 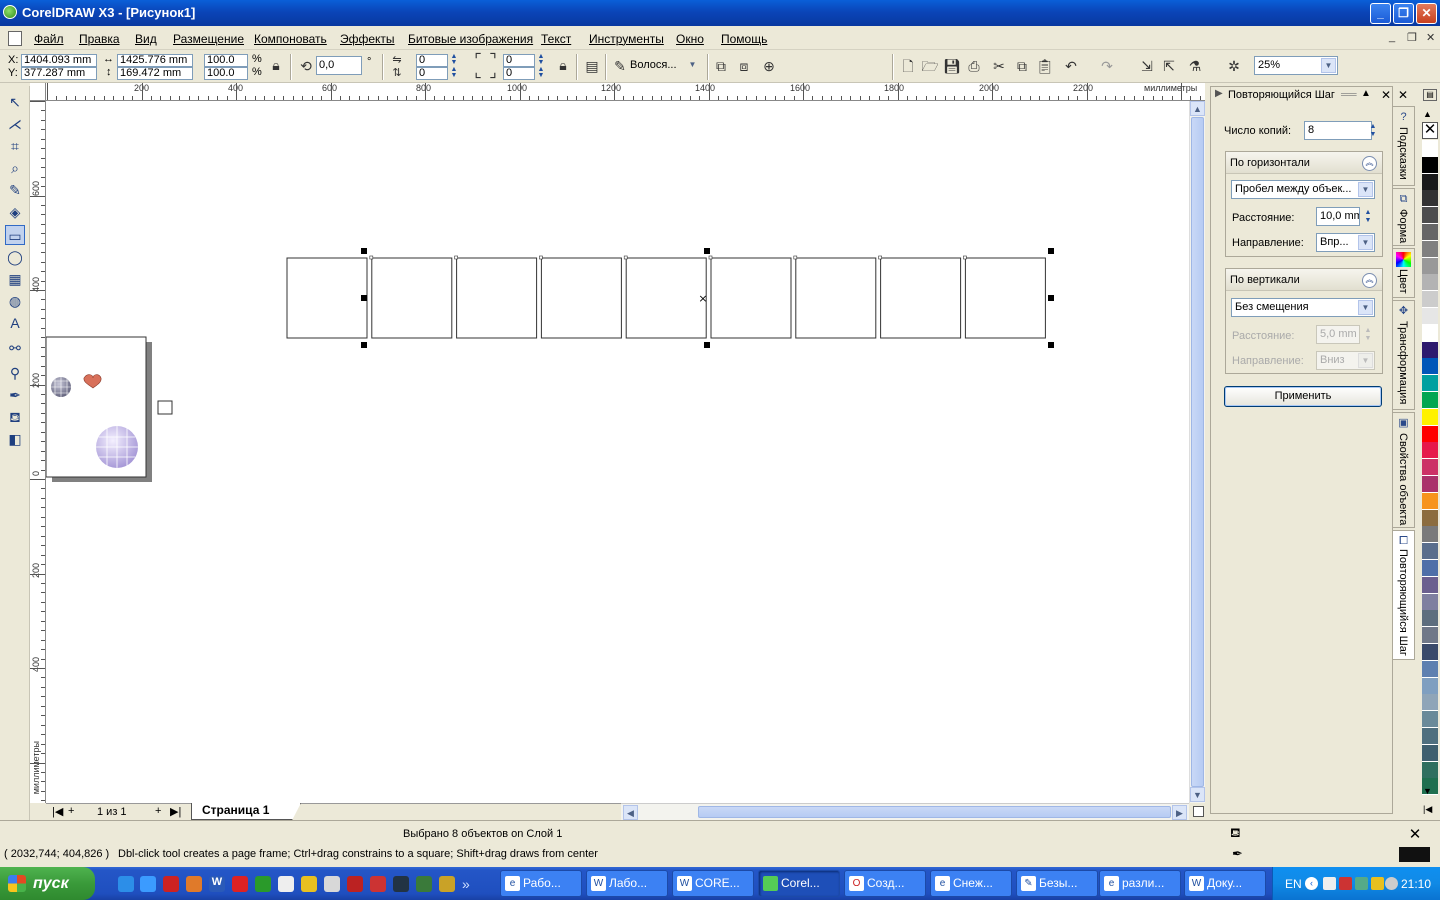 I want to click on menu-help: Помощь, so click(x=744, y=39).